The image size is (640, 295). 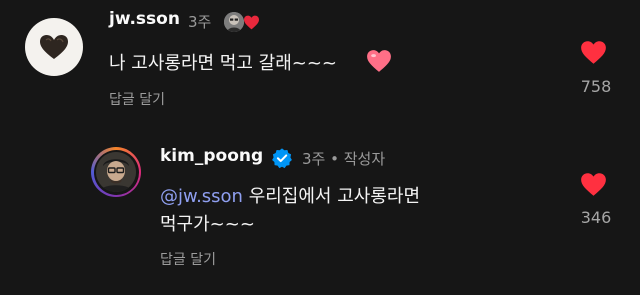 What do you see at coordinates (596, 86) in the screenshot?
I see `like-count: 758` at bounding box center [596, 86].